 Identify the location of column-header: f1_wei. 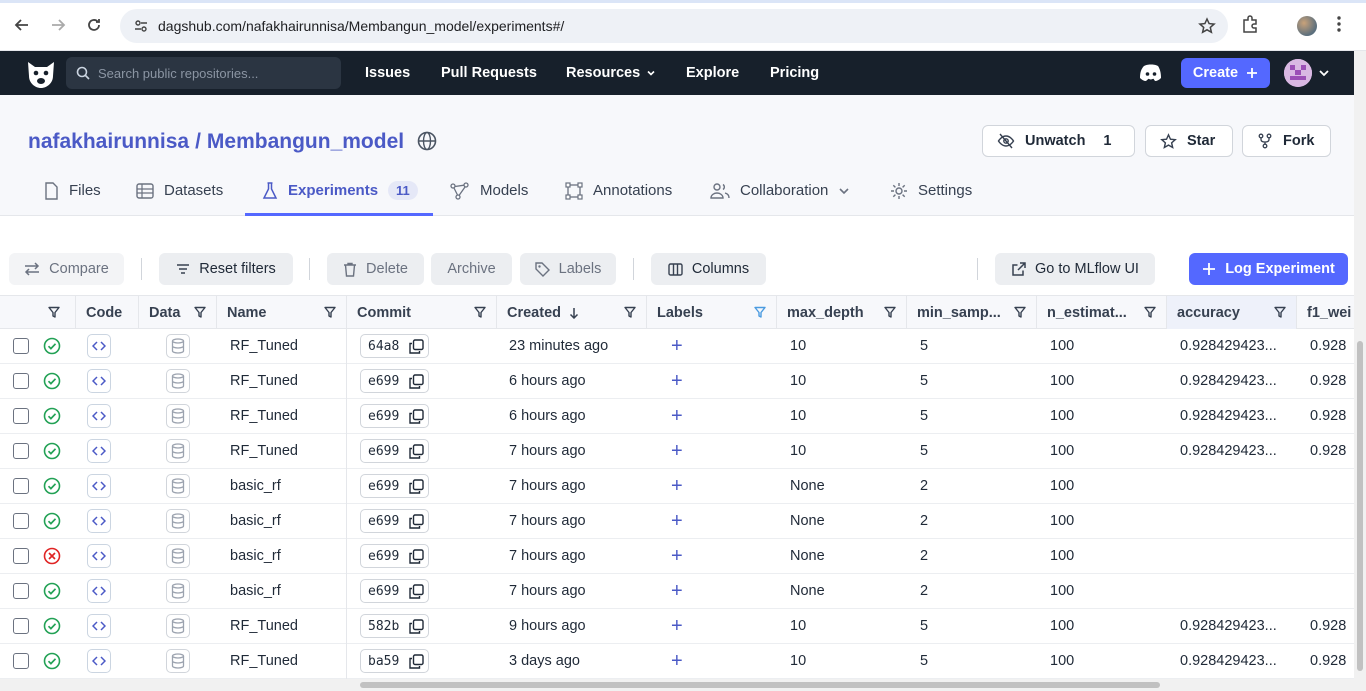
(1325, 312).